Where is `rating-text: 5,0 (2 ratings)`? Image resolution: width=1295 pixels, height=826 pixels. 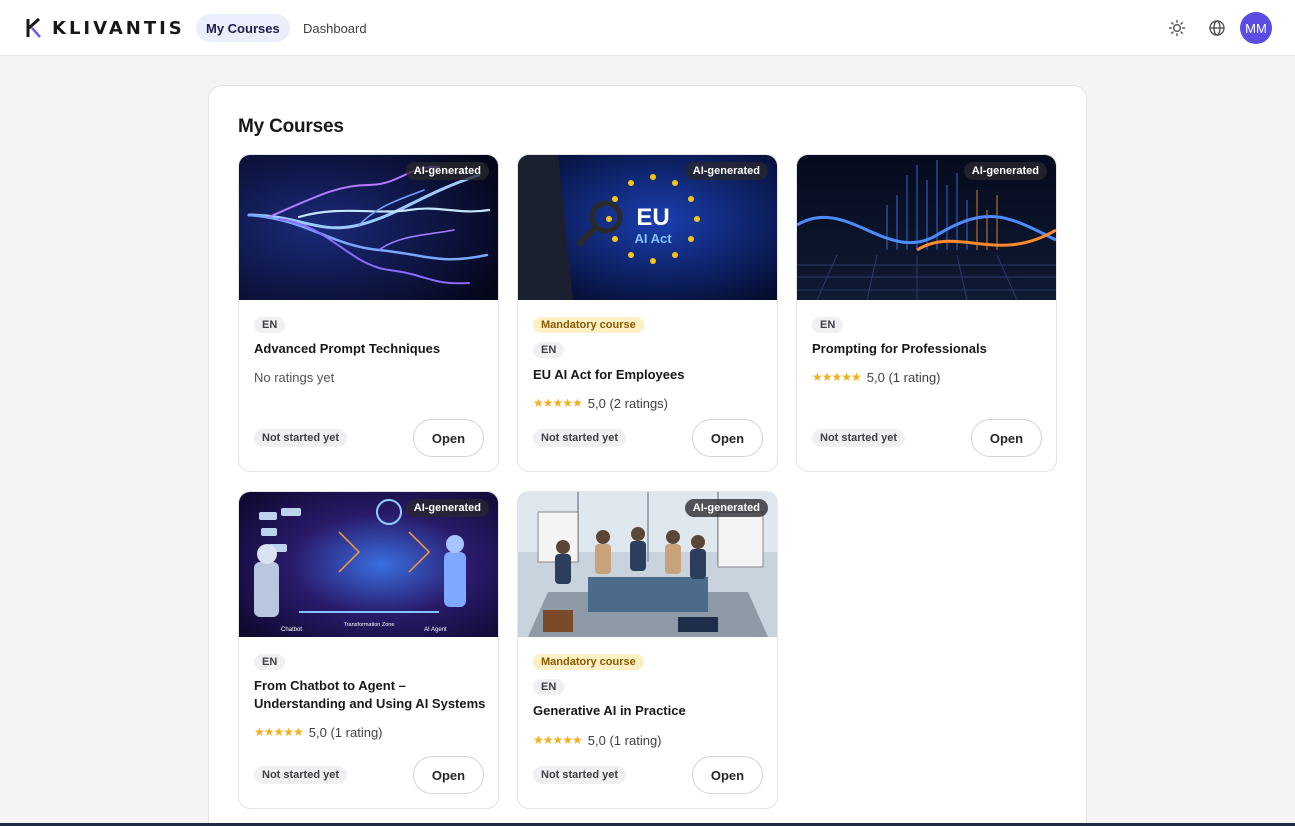 rating-text: 5,0 (2 ratings) is located at coordinates (627, 403).